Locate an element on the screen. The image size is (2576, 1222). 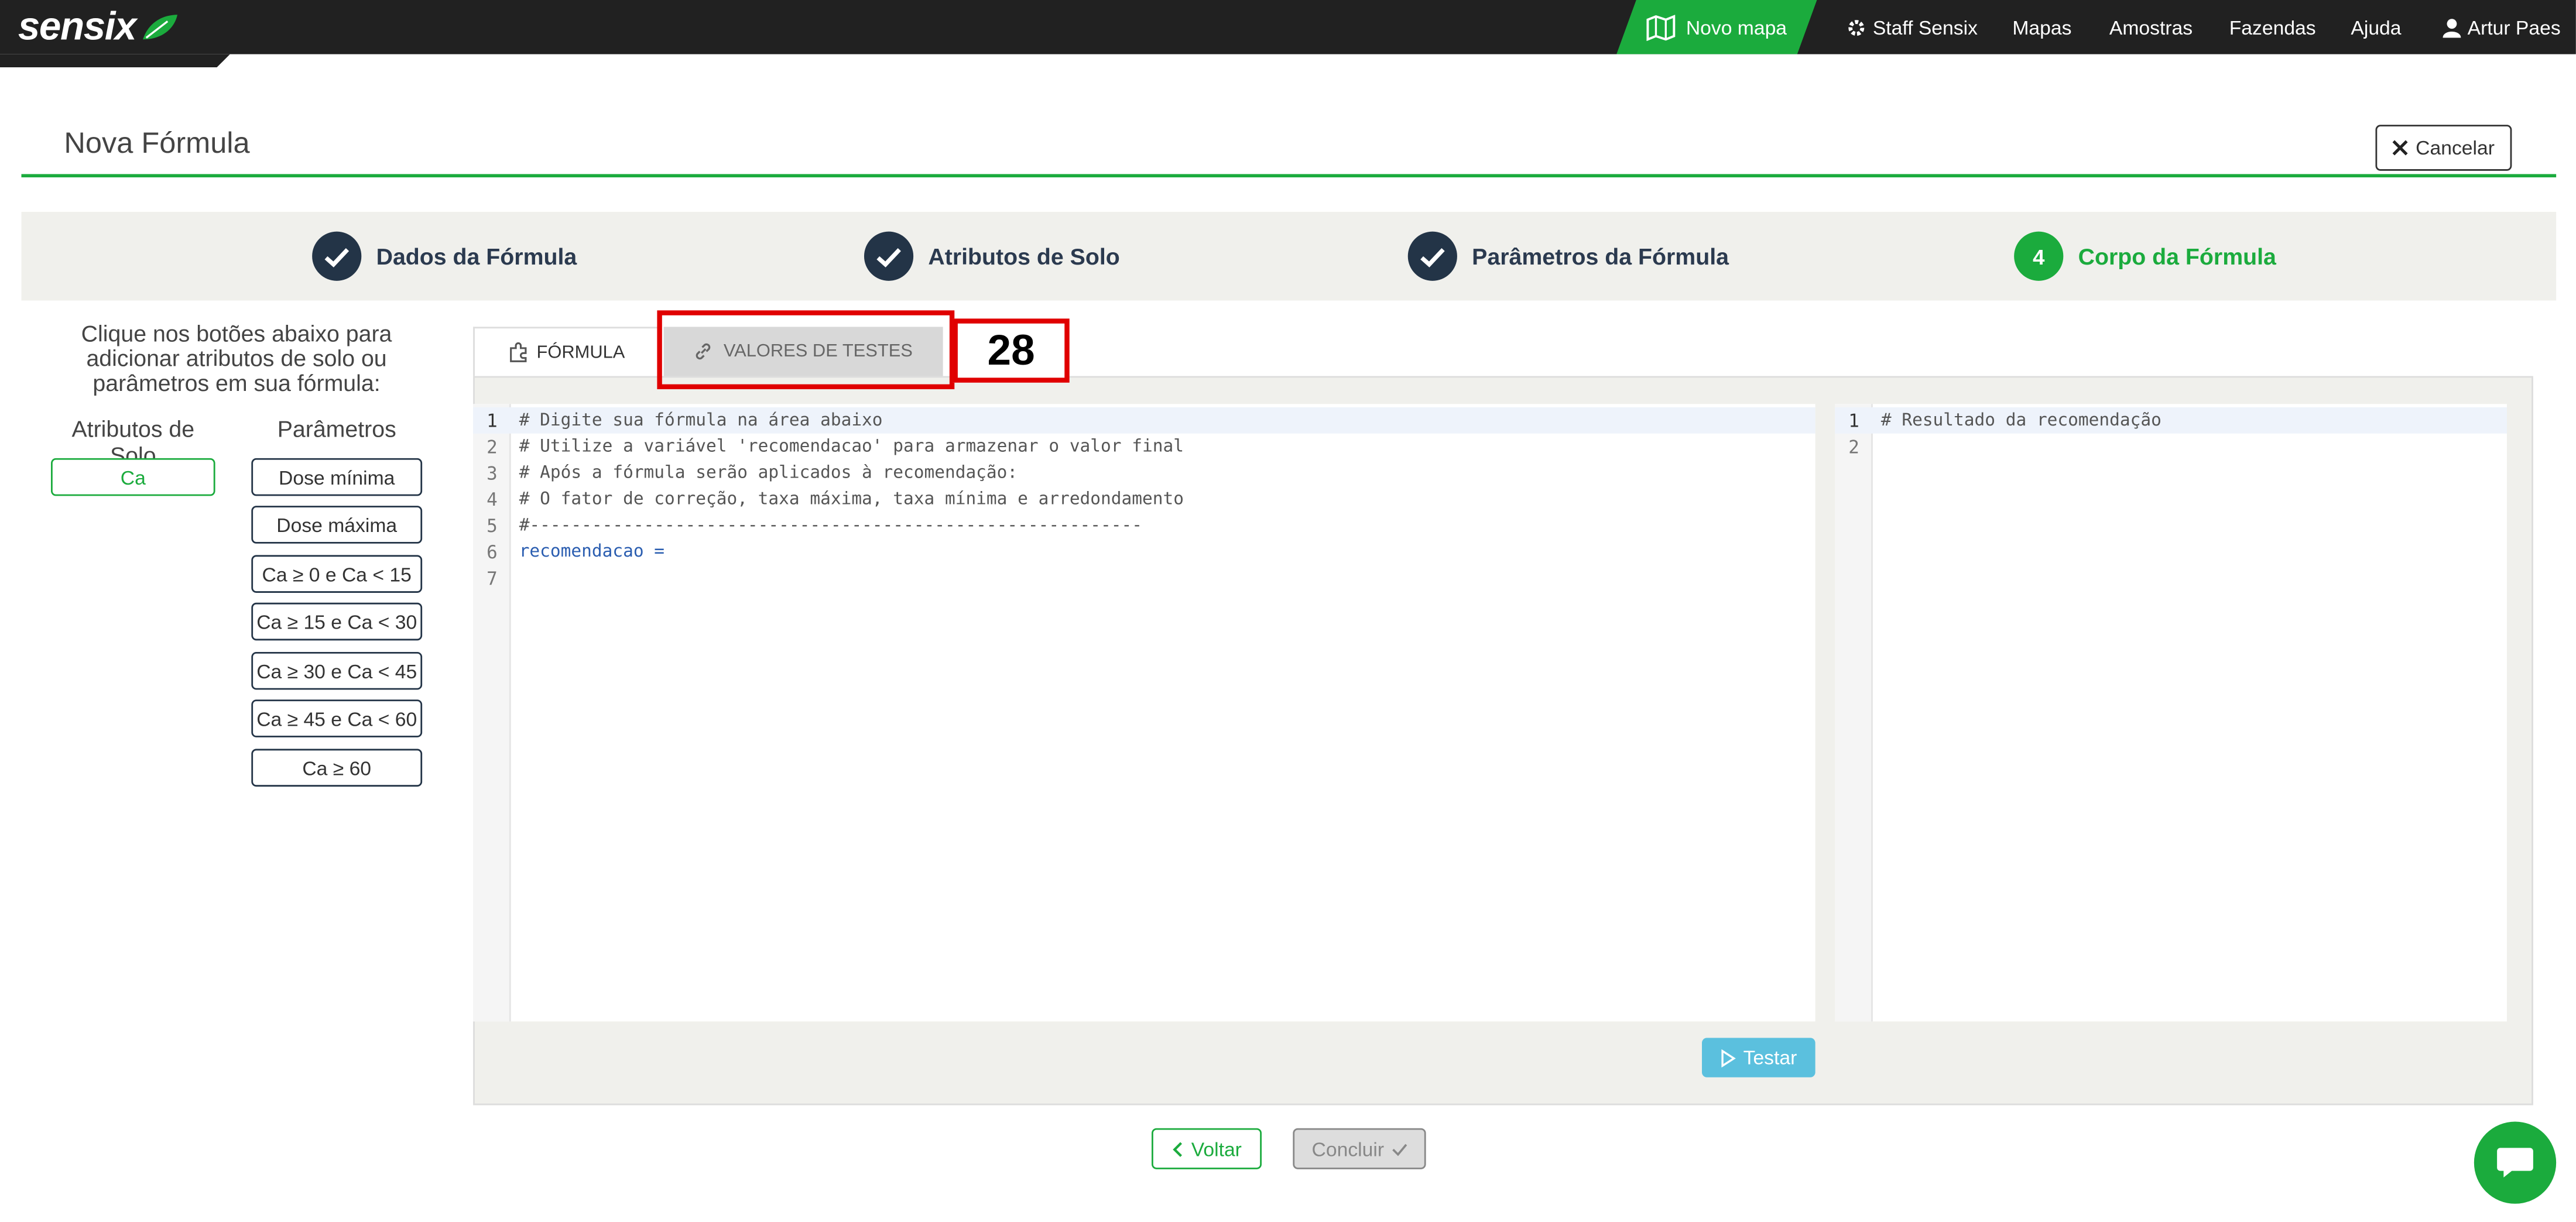
step-parametros-da-formula: Parâmetros da Fórmula is located at coordinates (1568, 256).